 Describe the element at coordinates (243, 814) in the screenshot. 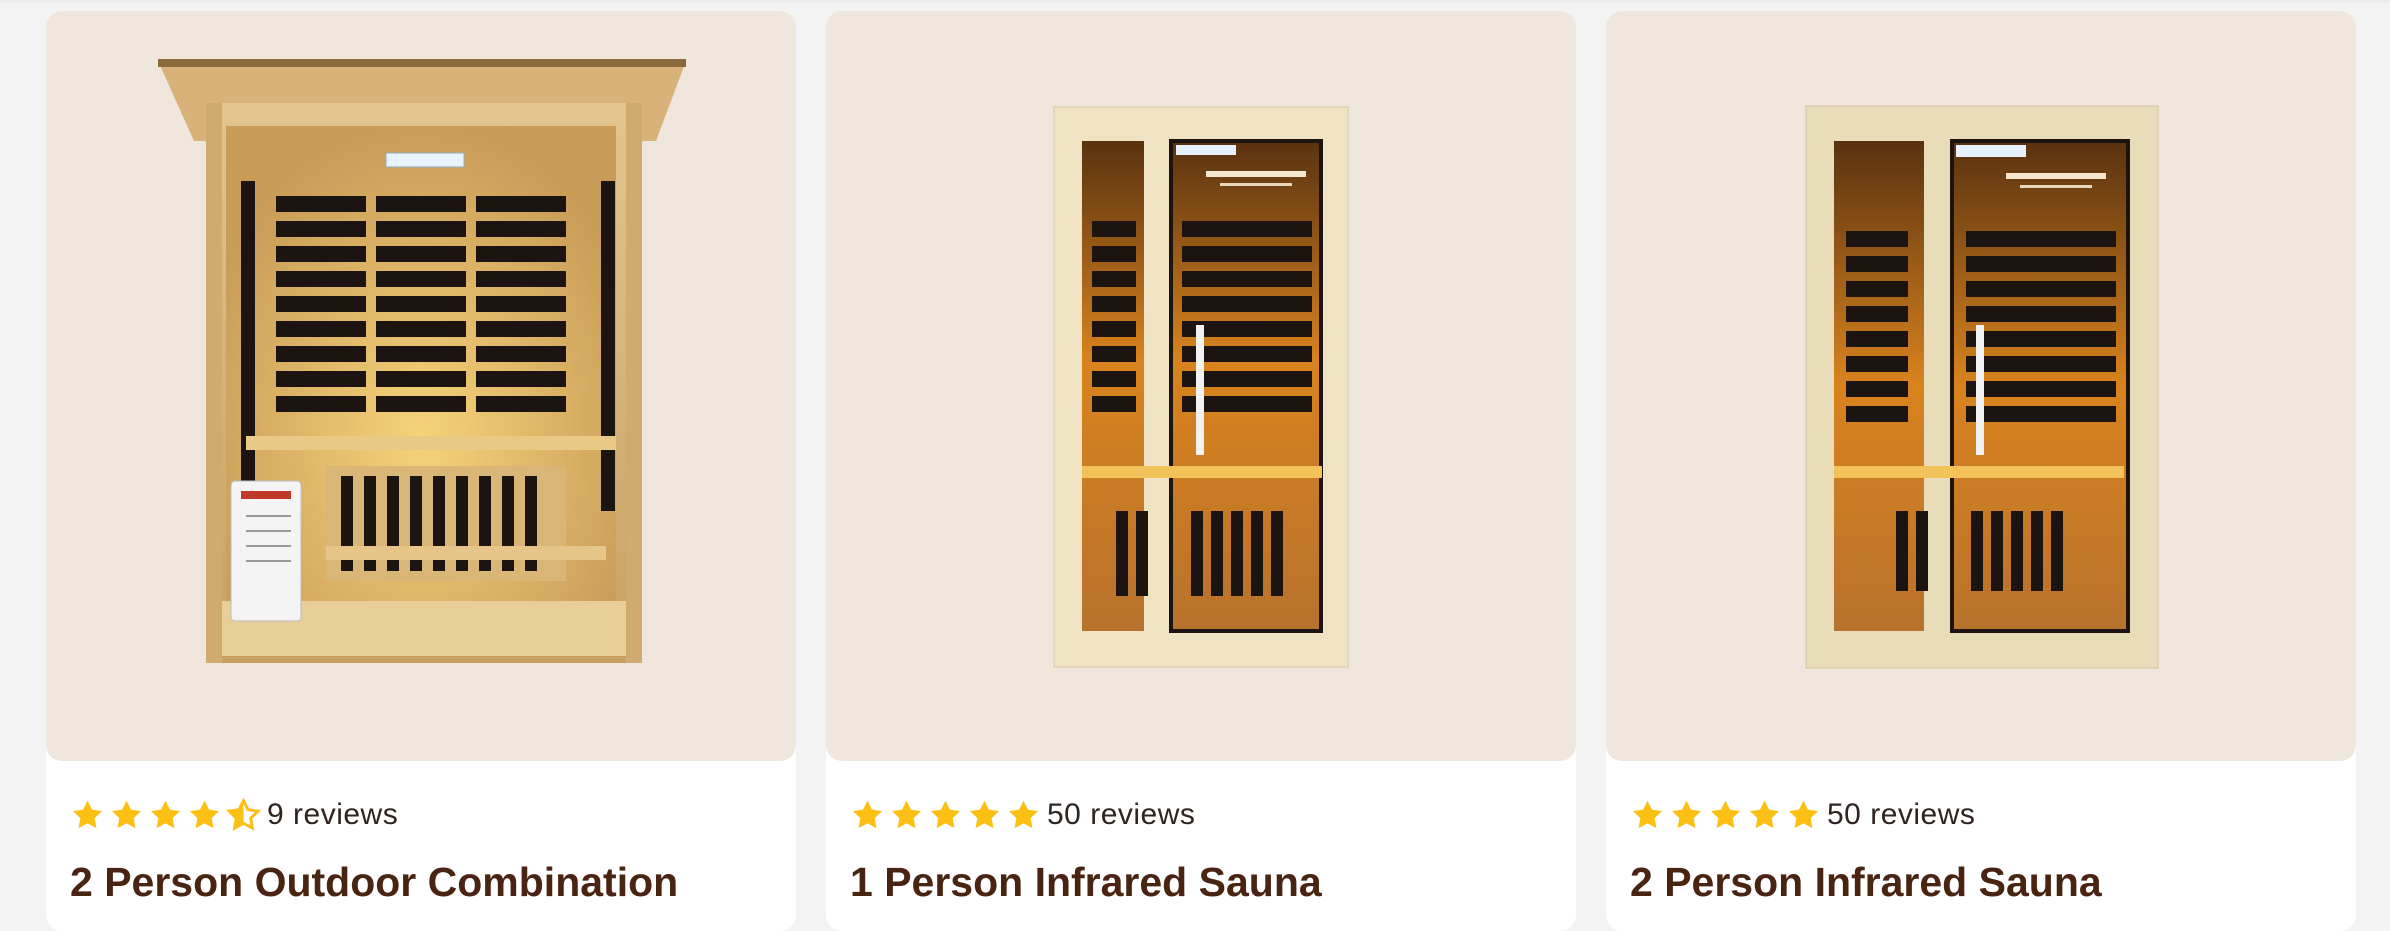

I see `star-half-icon` at that location.